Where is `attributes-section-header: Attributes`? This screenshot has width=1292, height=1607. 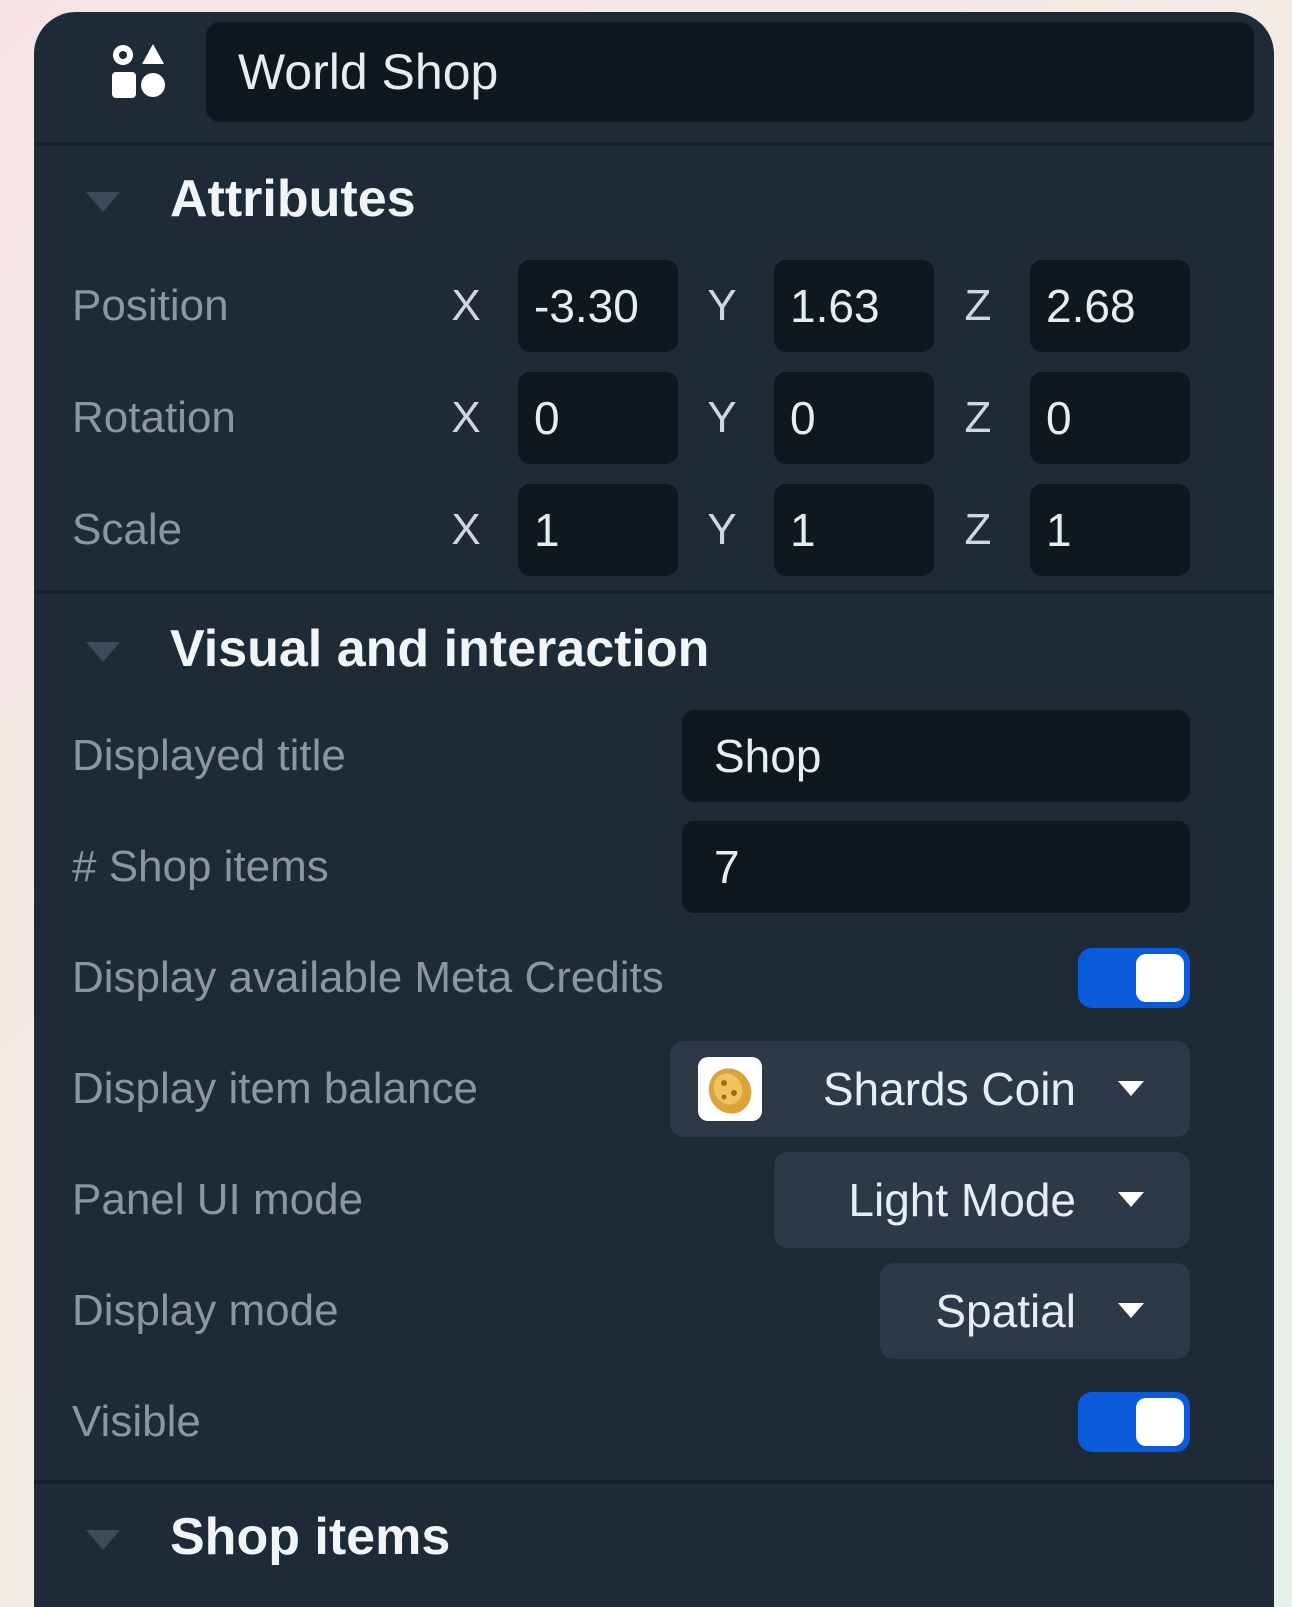
attributes-section-header: Attributes is located at coordinates (654, 199).